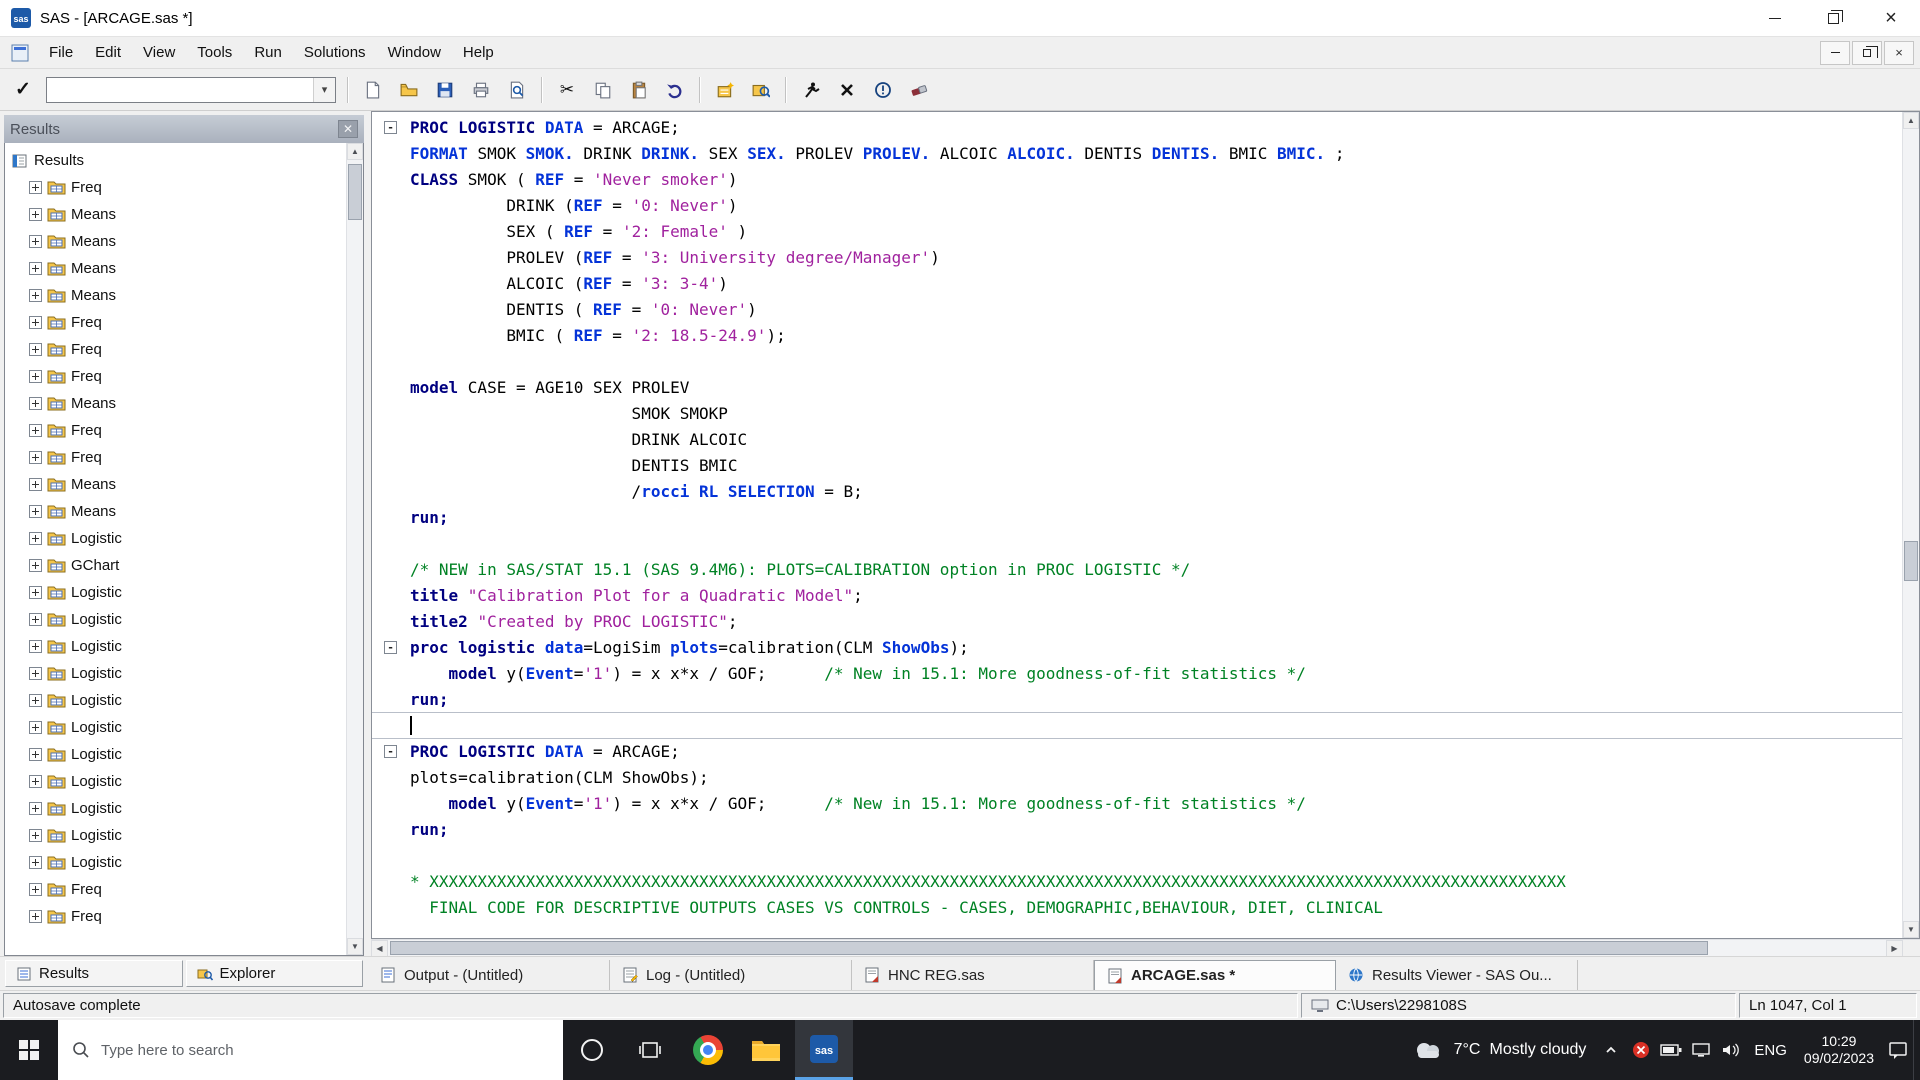 The width and height of the screenshot is (1920, 1080). What do you see at coordinates (409, 90) in the screenshot?
I see `open-button` at bounding box center [409, 90].